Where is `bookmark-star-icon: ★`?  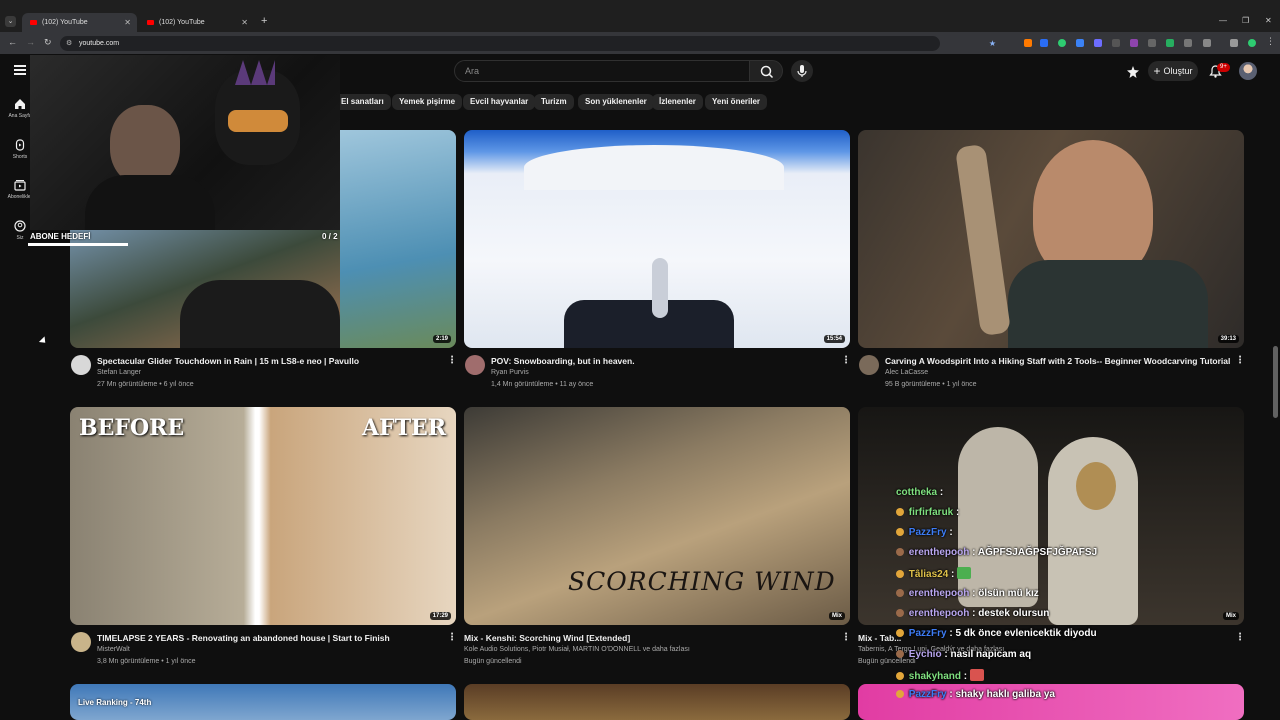 bookmark-star-icon: ★ is located at coordinates (992, 43).